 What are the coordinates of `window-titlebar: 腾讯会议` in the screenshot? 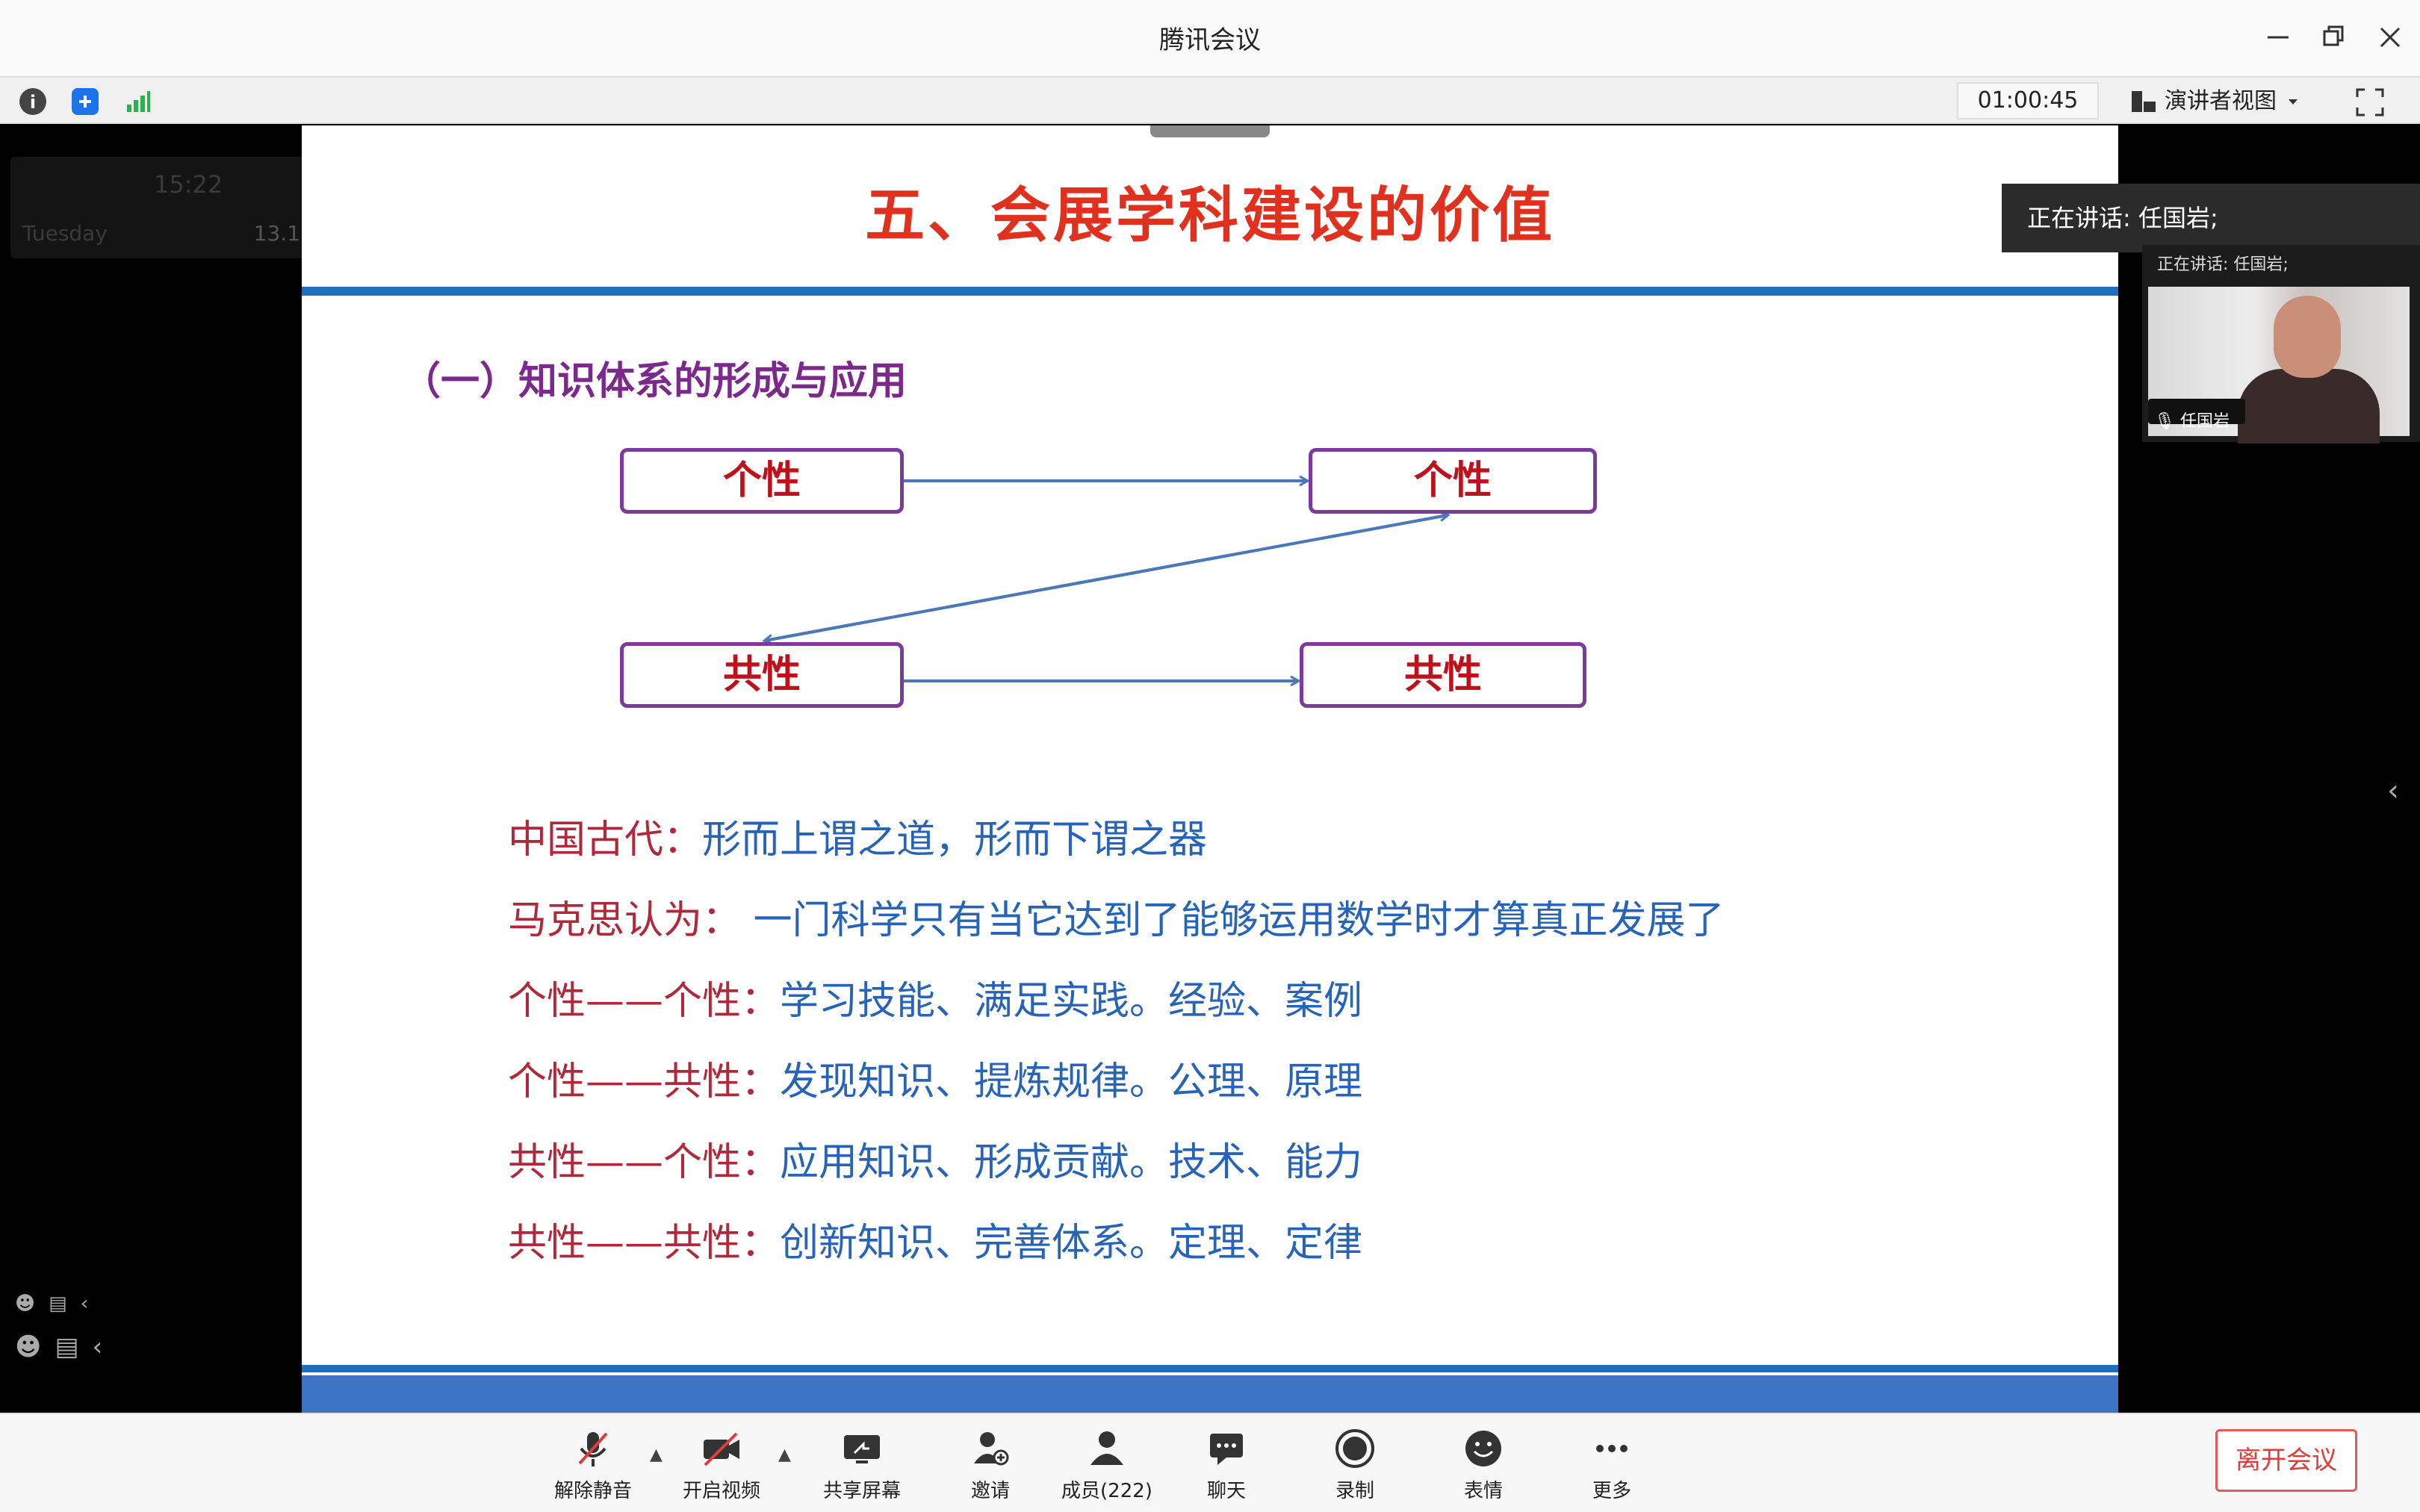 It's located at (1210, 38).